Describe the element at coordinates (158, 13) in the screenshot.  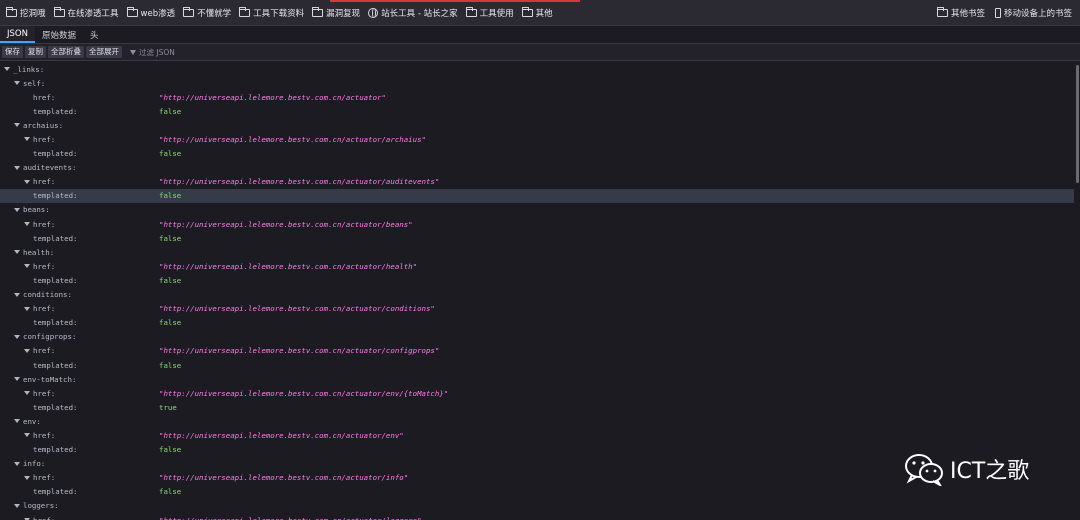
I see `bookmark-label: web渗透` at that location.